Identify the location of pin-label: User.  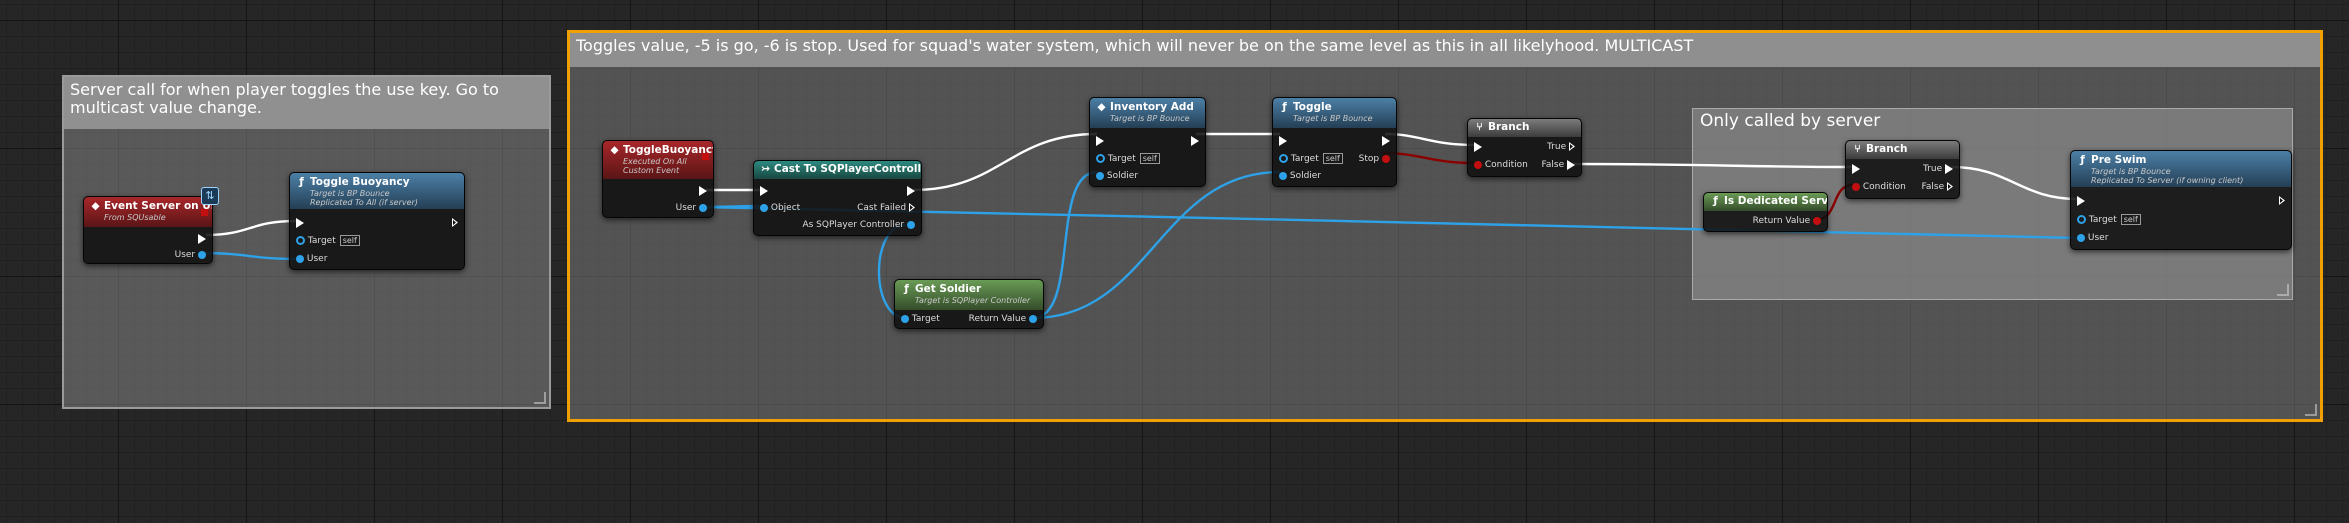
(317, 259).